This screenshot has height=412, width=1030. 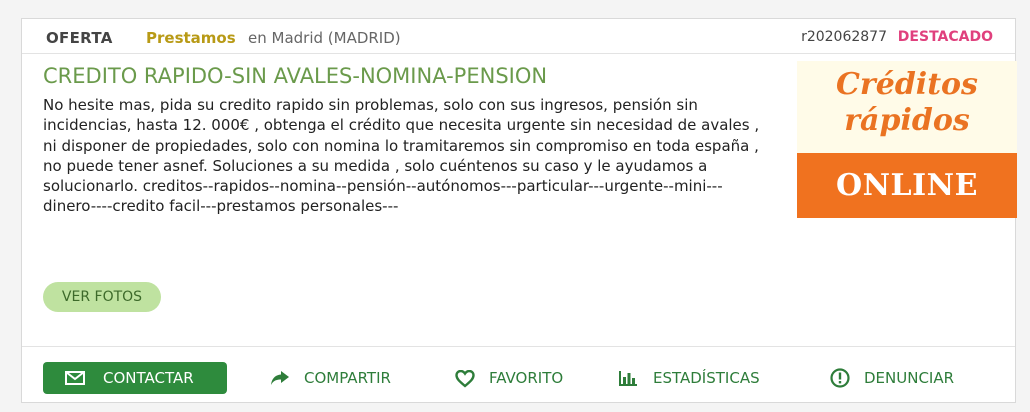 I want to click on location-text: en Madrid (MADRID), so click(x=324, y=38).